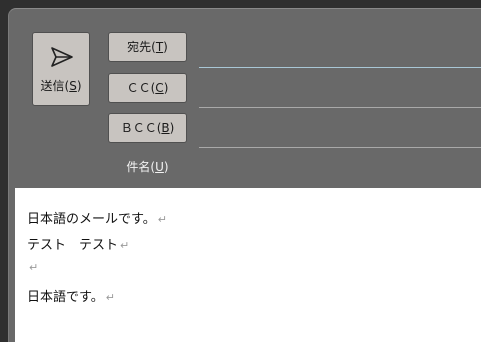 Image resolution: width=481 pixels, height=342 pixels. Describe the element at coordinates (159, 88) in the screenshot. I see `cc-accesskey: C` at that location.